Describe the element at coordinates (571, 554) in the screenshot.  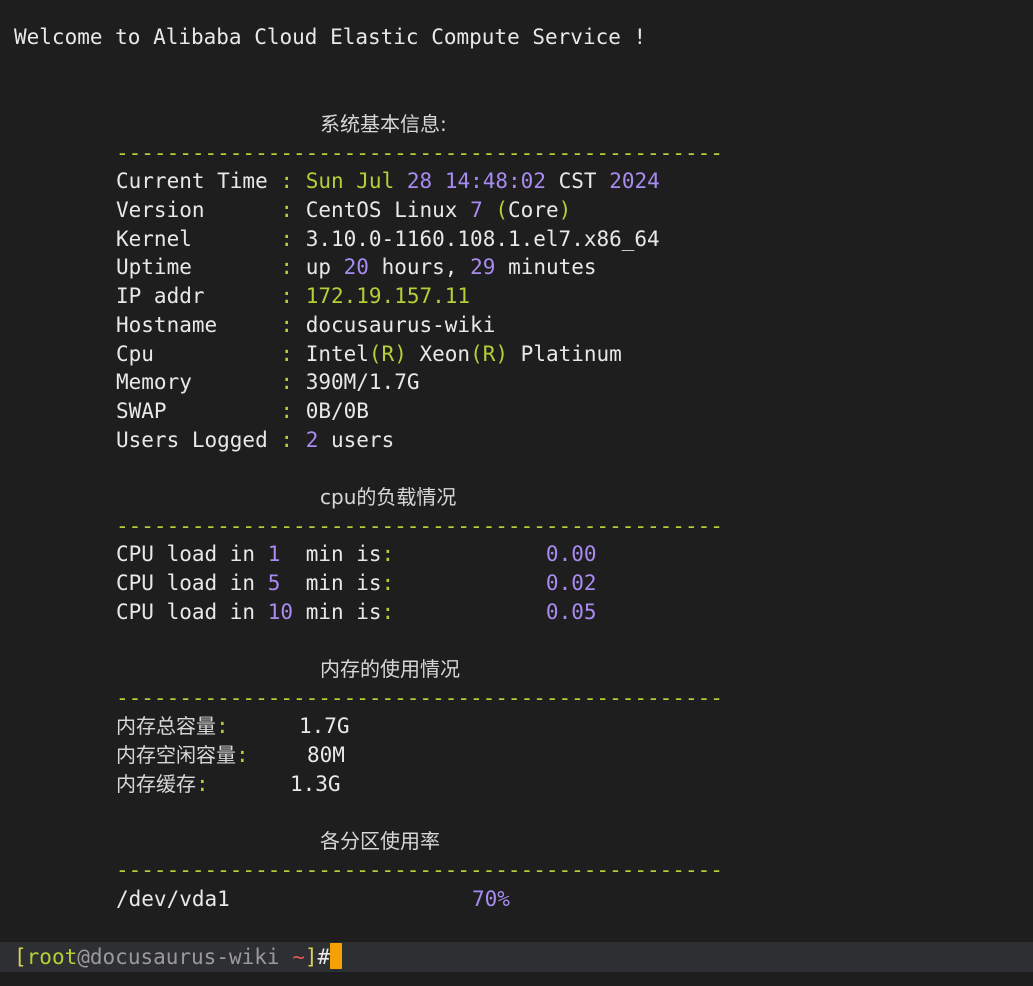
I see `cpu-load-value: 0.00` at that location.